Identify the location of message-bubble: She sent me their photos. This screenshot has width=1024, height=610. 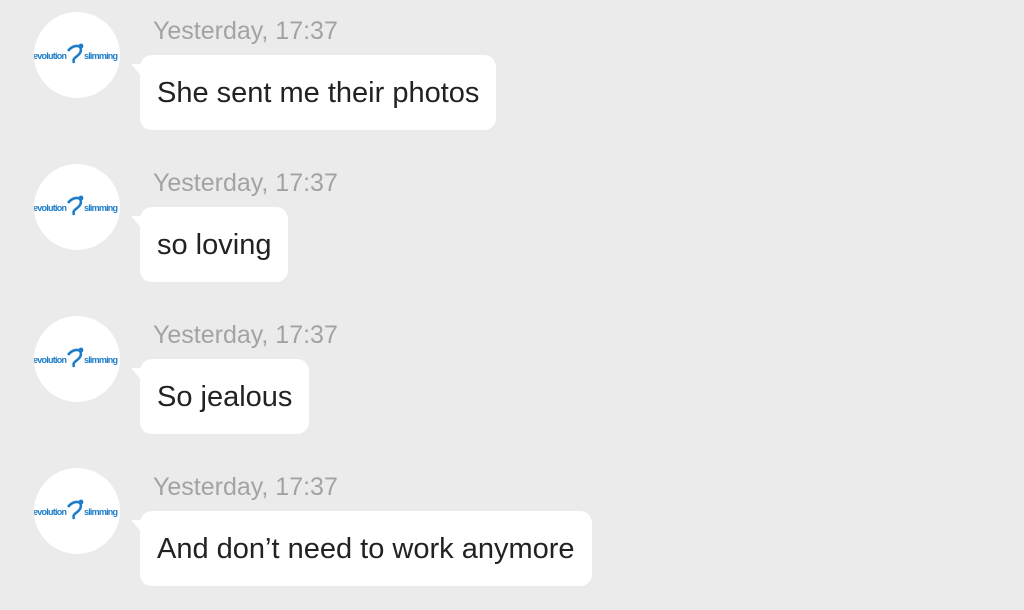
(313, 92).